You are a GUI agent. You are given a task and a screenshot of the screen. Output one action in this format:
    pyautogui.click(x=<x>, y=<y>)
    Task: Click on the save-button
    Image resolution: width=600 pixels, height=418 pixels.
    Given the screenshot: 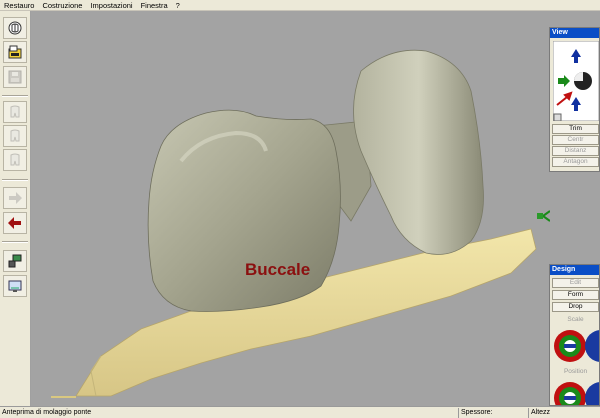 What is the action you would take?
    pyautogui.click(x=15, y=77)
    